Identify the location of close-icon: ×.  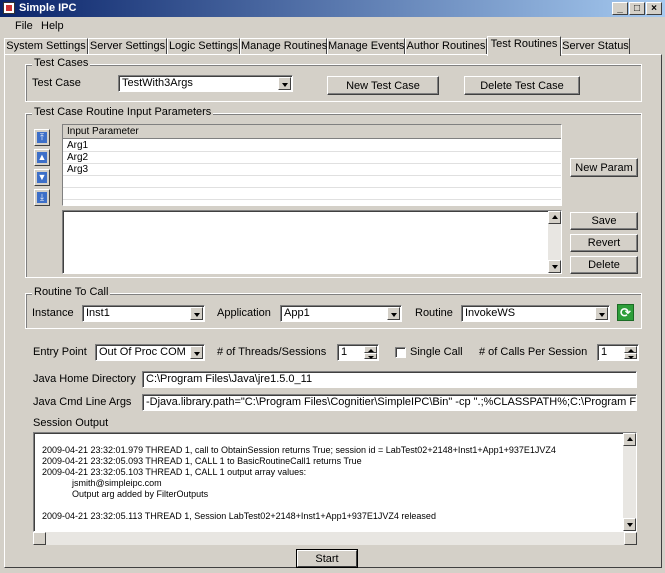
(654, 8).